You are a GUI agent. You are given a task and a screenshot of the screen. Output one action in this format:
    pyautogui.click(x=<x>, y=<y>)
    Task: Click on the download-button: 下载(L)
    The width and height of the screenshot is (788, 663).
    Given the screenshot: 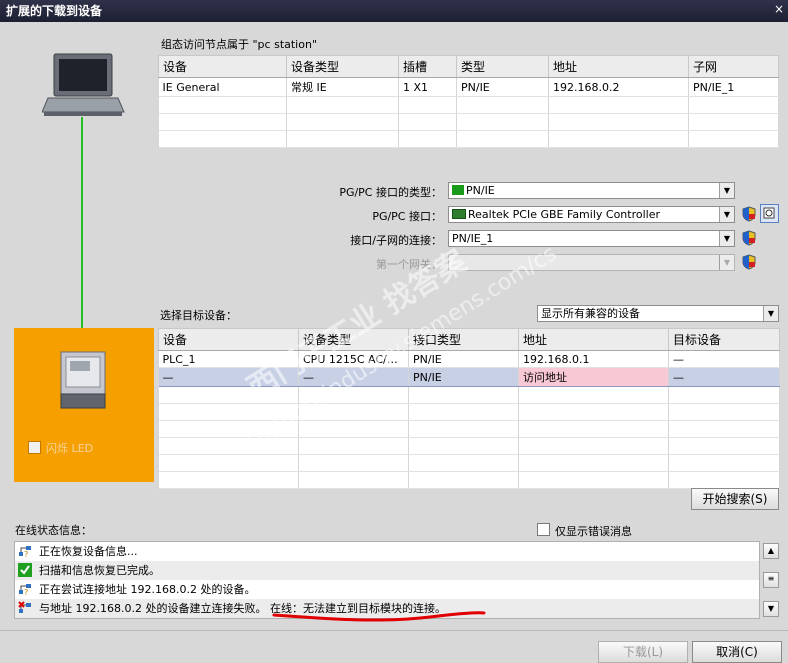 What is the action you would take?
    pyautogui.click(x=643, y=652)
    